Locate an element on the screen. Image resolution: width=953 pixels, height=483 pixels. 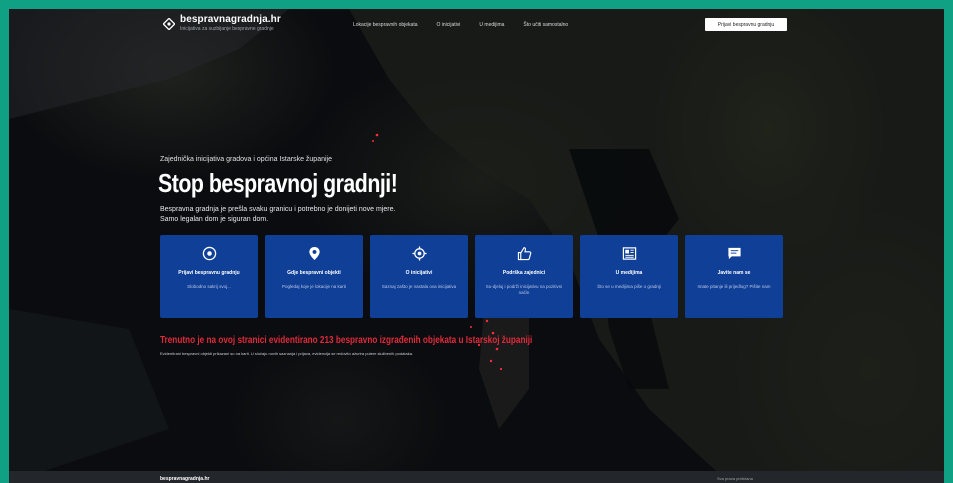
card-description: Pogledaj koje je lokacije na karti is located at coordinates (314, 286).